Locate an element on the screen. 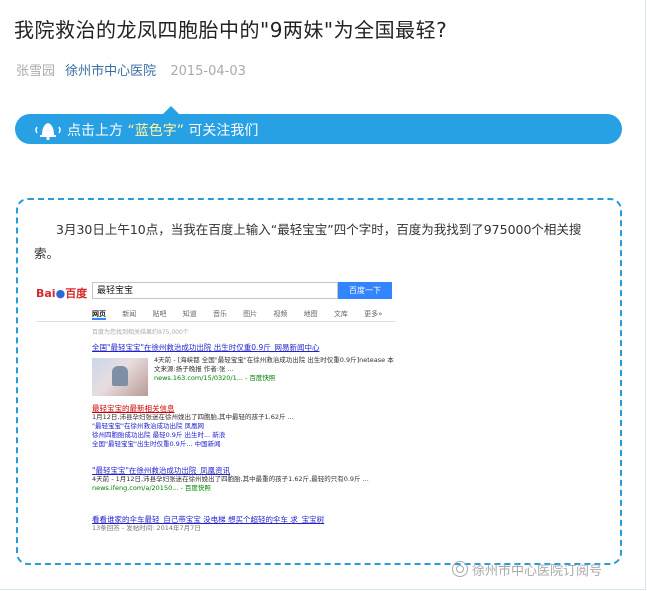 The height and width of the screenshot is (591, 647). author-name: 张雪园 is located at coordinates (36, 71).